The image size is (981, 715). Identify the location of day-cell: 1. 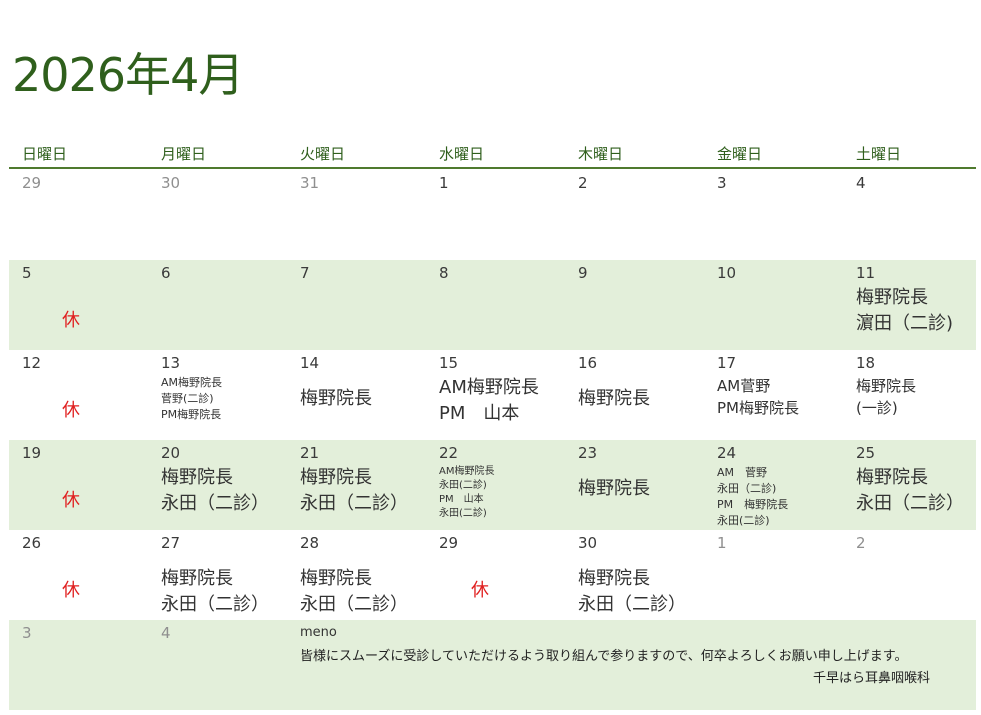
(495, 215).